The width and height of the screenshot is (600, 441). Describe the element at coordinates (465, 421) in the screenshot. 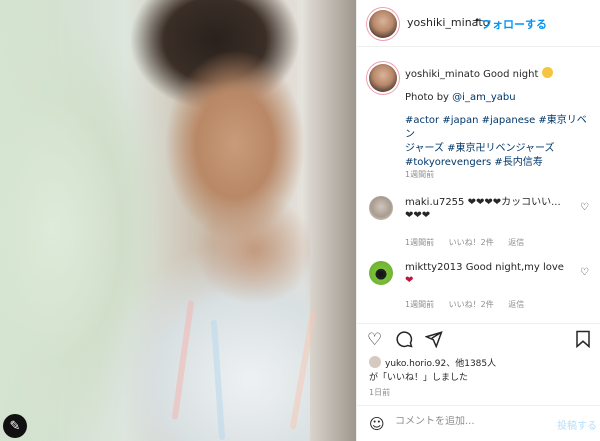

I see `comment-input` at that location.